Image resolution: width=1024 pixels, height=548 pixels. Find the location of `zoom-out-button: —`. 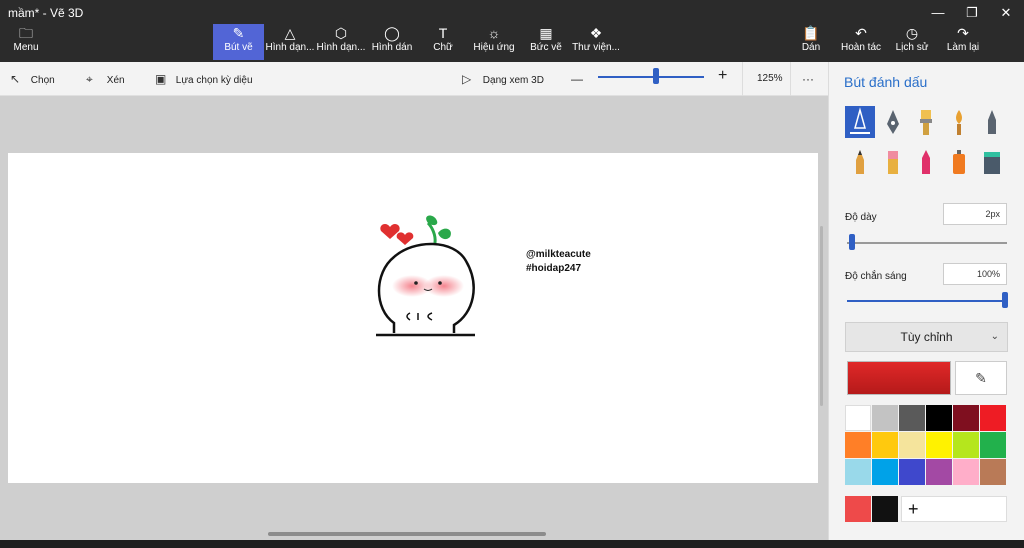

zoom-out-button: — is located at coordinates (577, 79).